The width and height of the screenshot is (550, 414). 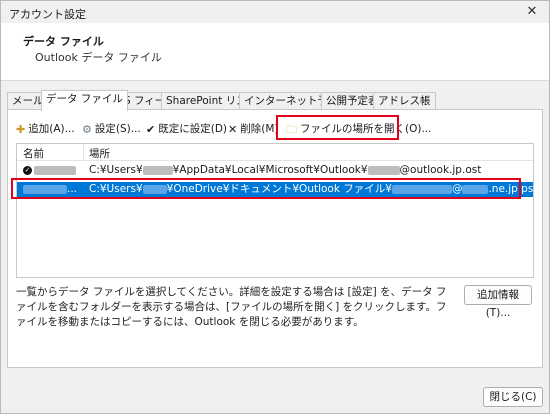 What do you see at coordinates (151, 129) in the screenshot?
I see `checkmark-icon: ✔` at bounding box center [151, 129].